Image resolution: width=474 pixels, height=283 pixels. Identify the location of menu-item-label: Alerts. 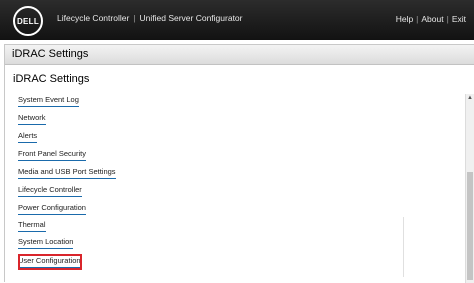
(28, 137).